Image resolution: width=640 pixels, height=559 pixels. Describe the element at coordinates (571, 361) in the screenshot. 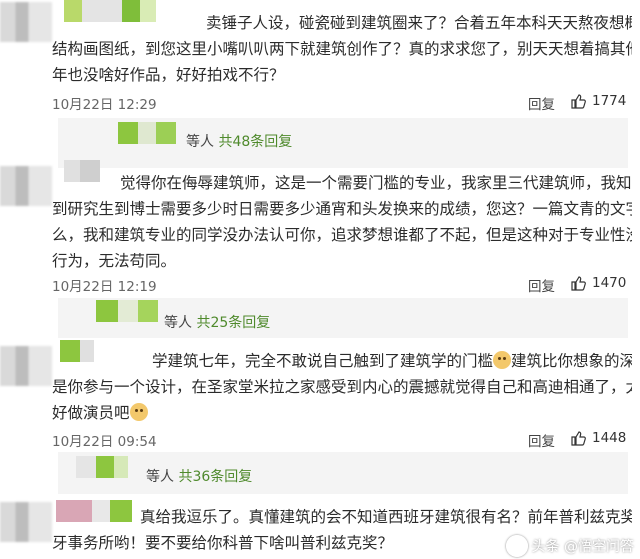

I see `comment-text-line: 建筑比你想象的深的多，不` at that location.